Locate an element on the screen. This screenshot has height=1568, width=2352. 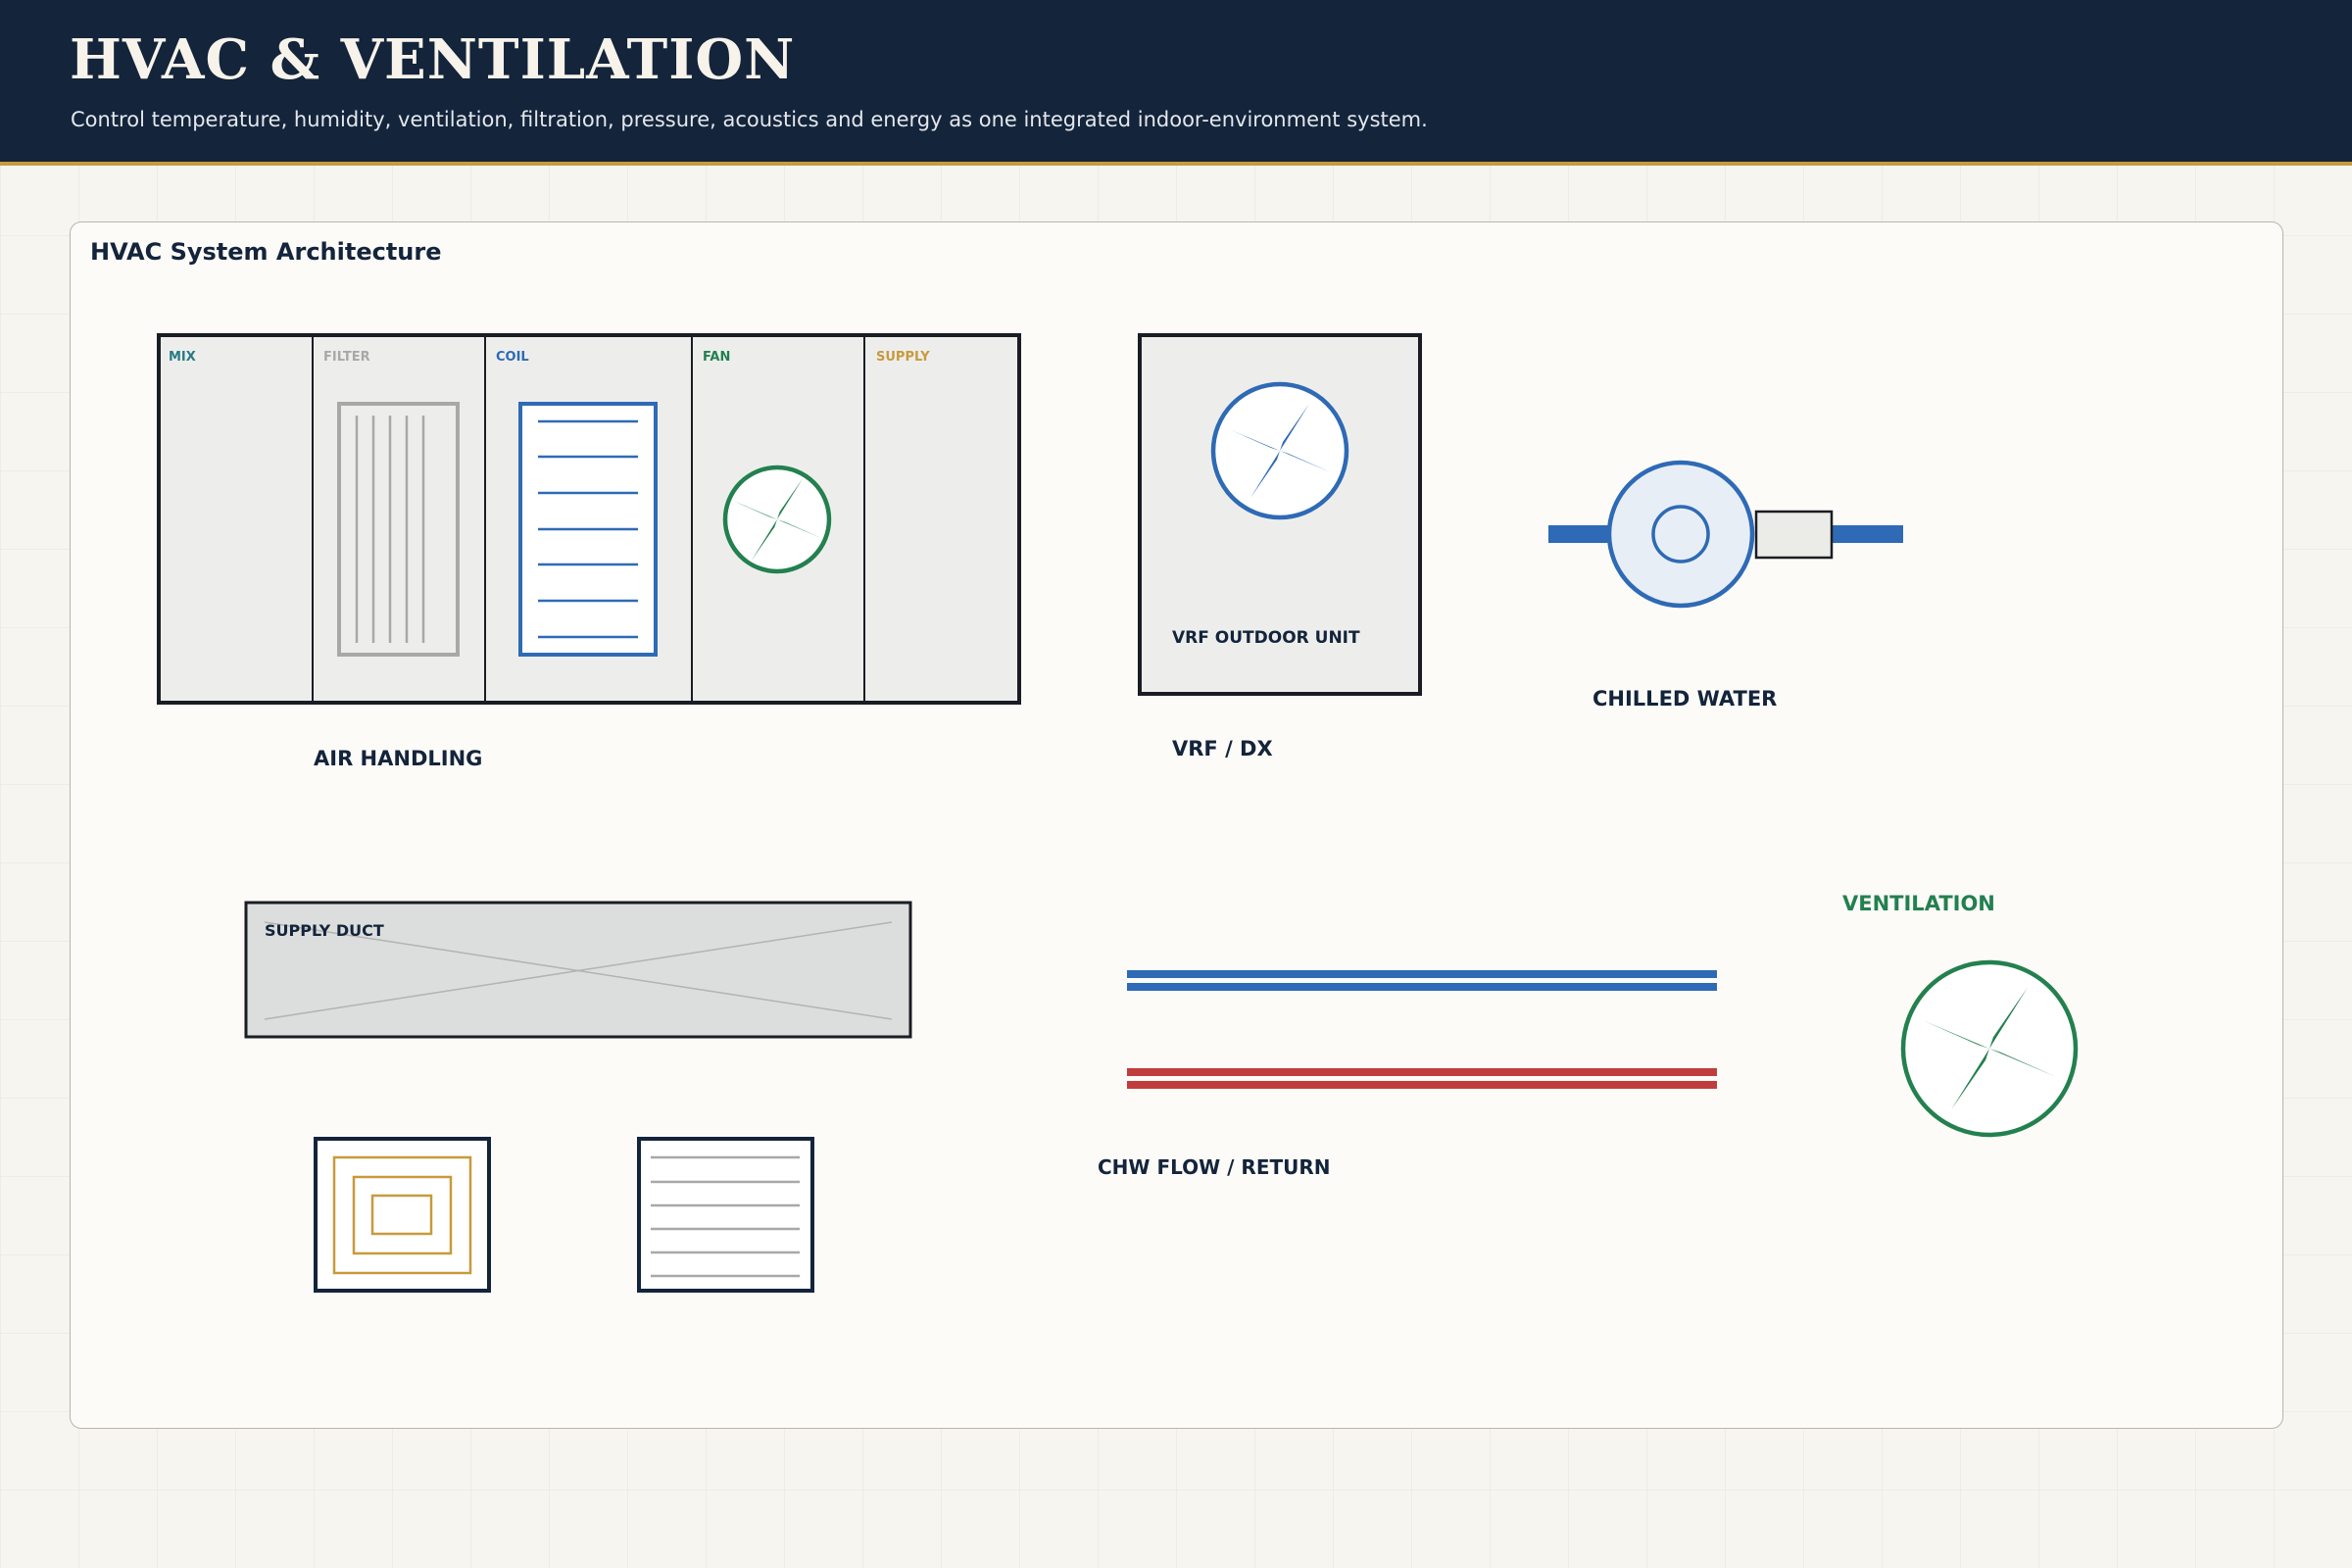
ahu-section-coil: COIL is located at coordinates (512, 357).